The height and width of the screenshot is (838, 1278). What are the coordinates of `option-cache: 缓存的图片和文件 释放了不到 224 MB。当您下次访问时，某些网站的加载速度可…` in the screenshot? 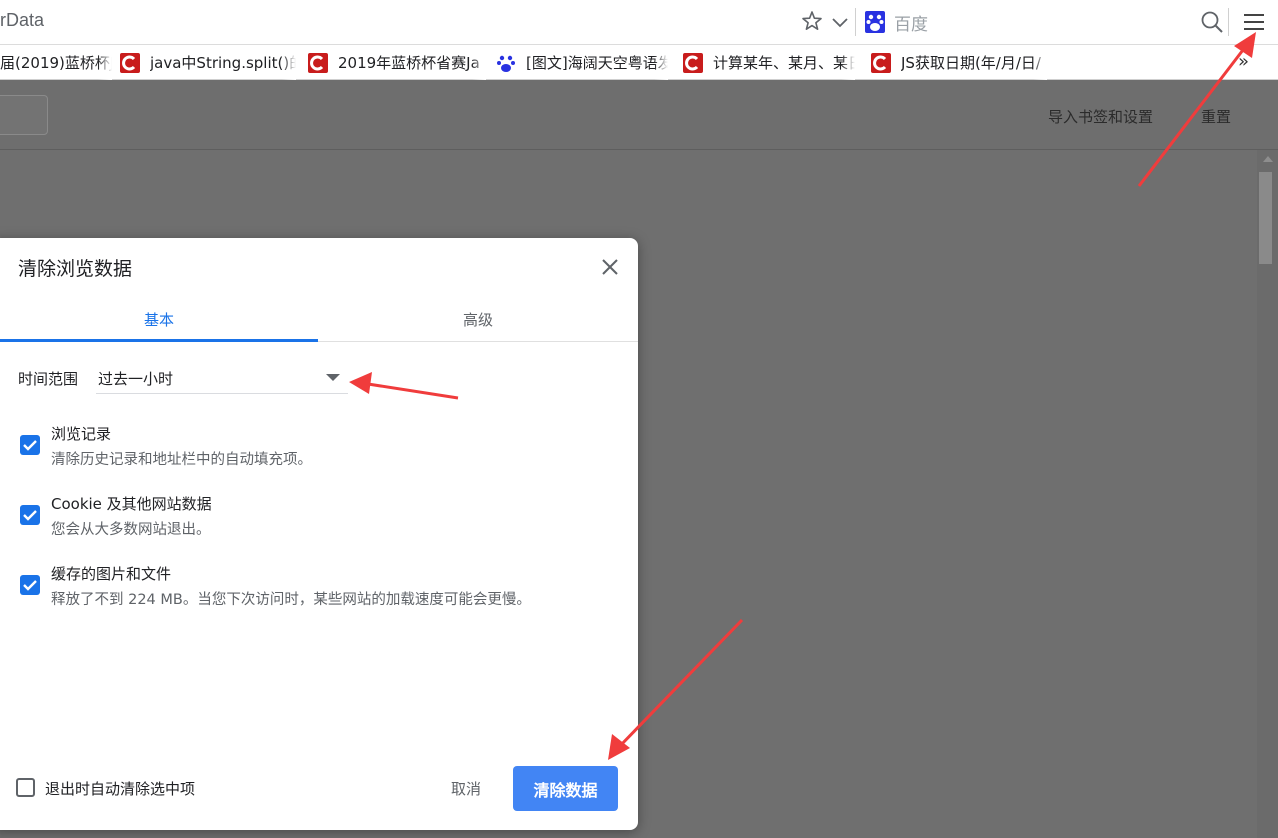 It's located at (320, 588).